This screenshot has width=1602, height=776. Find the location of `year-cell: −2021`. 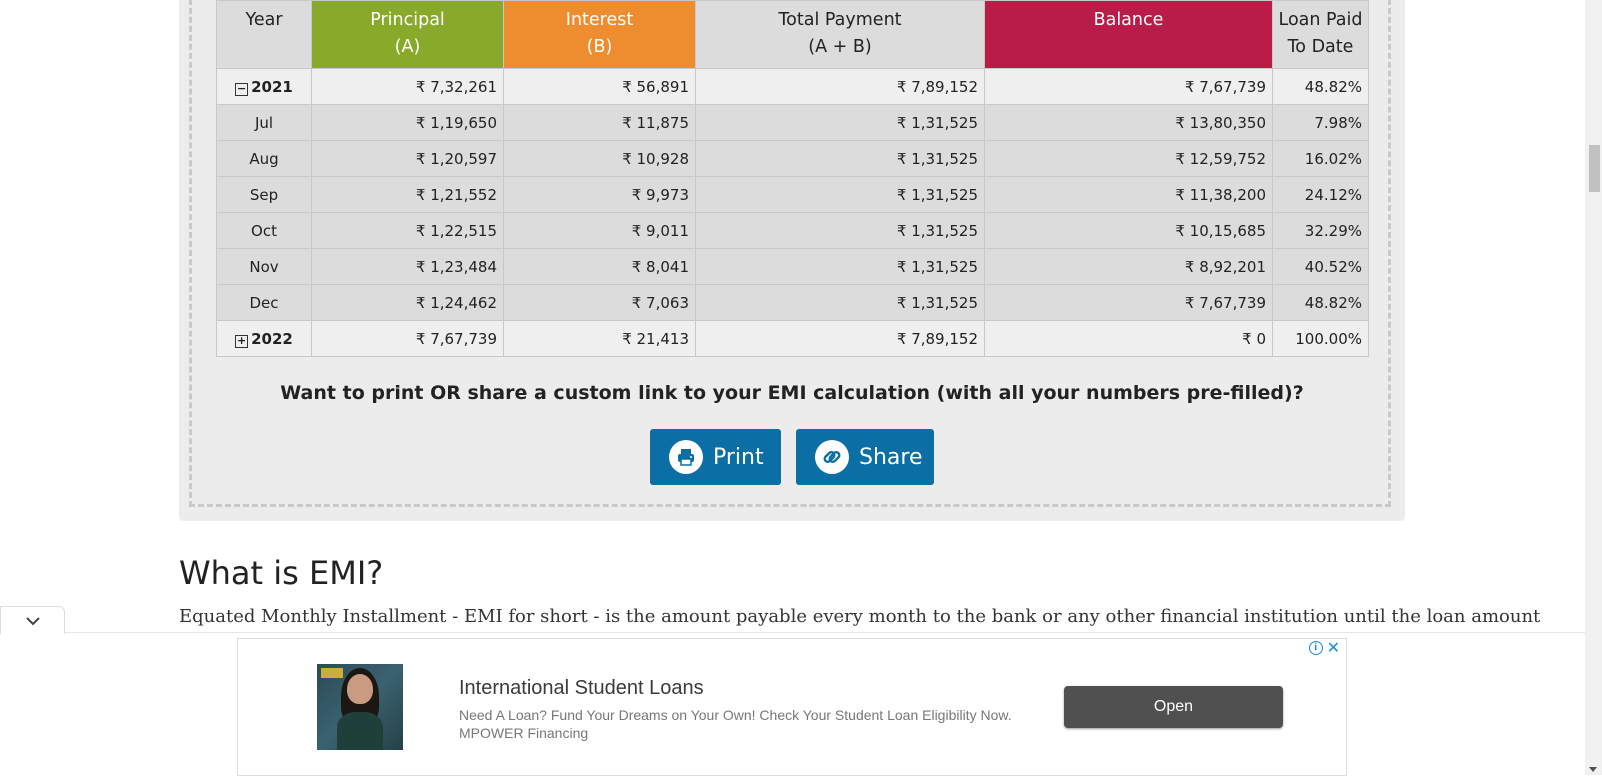

year-cell: −2021 is located at coordinates (264, 86).